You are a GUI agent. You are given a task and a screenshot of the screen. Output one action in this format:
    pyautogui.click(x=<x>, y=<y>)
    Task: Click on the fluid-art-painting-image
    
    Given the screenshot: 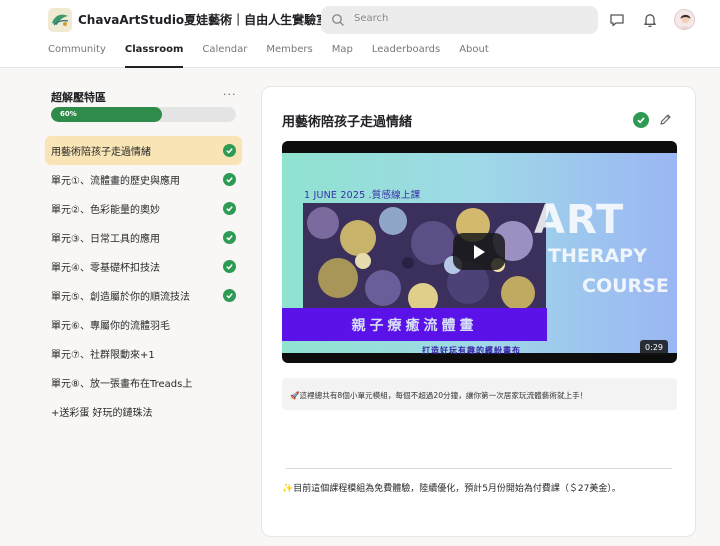 What is the action you would take?
    pyautogui.click(x=424, y=263)
    